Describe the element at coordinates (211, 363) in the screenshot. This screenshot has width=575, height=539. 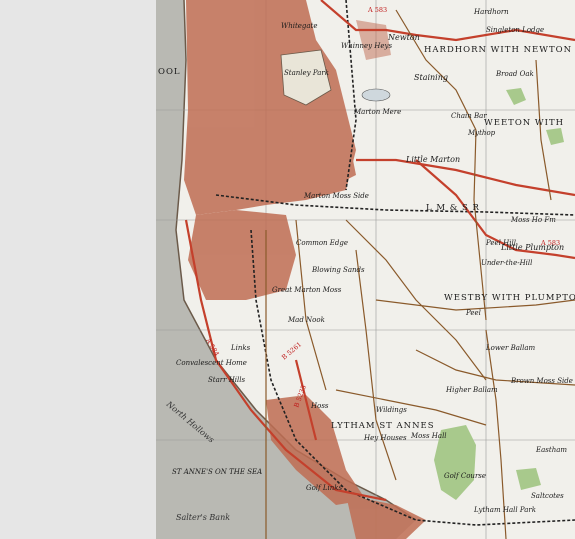
I see `map-label: Convalescent Home` at that location.